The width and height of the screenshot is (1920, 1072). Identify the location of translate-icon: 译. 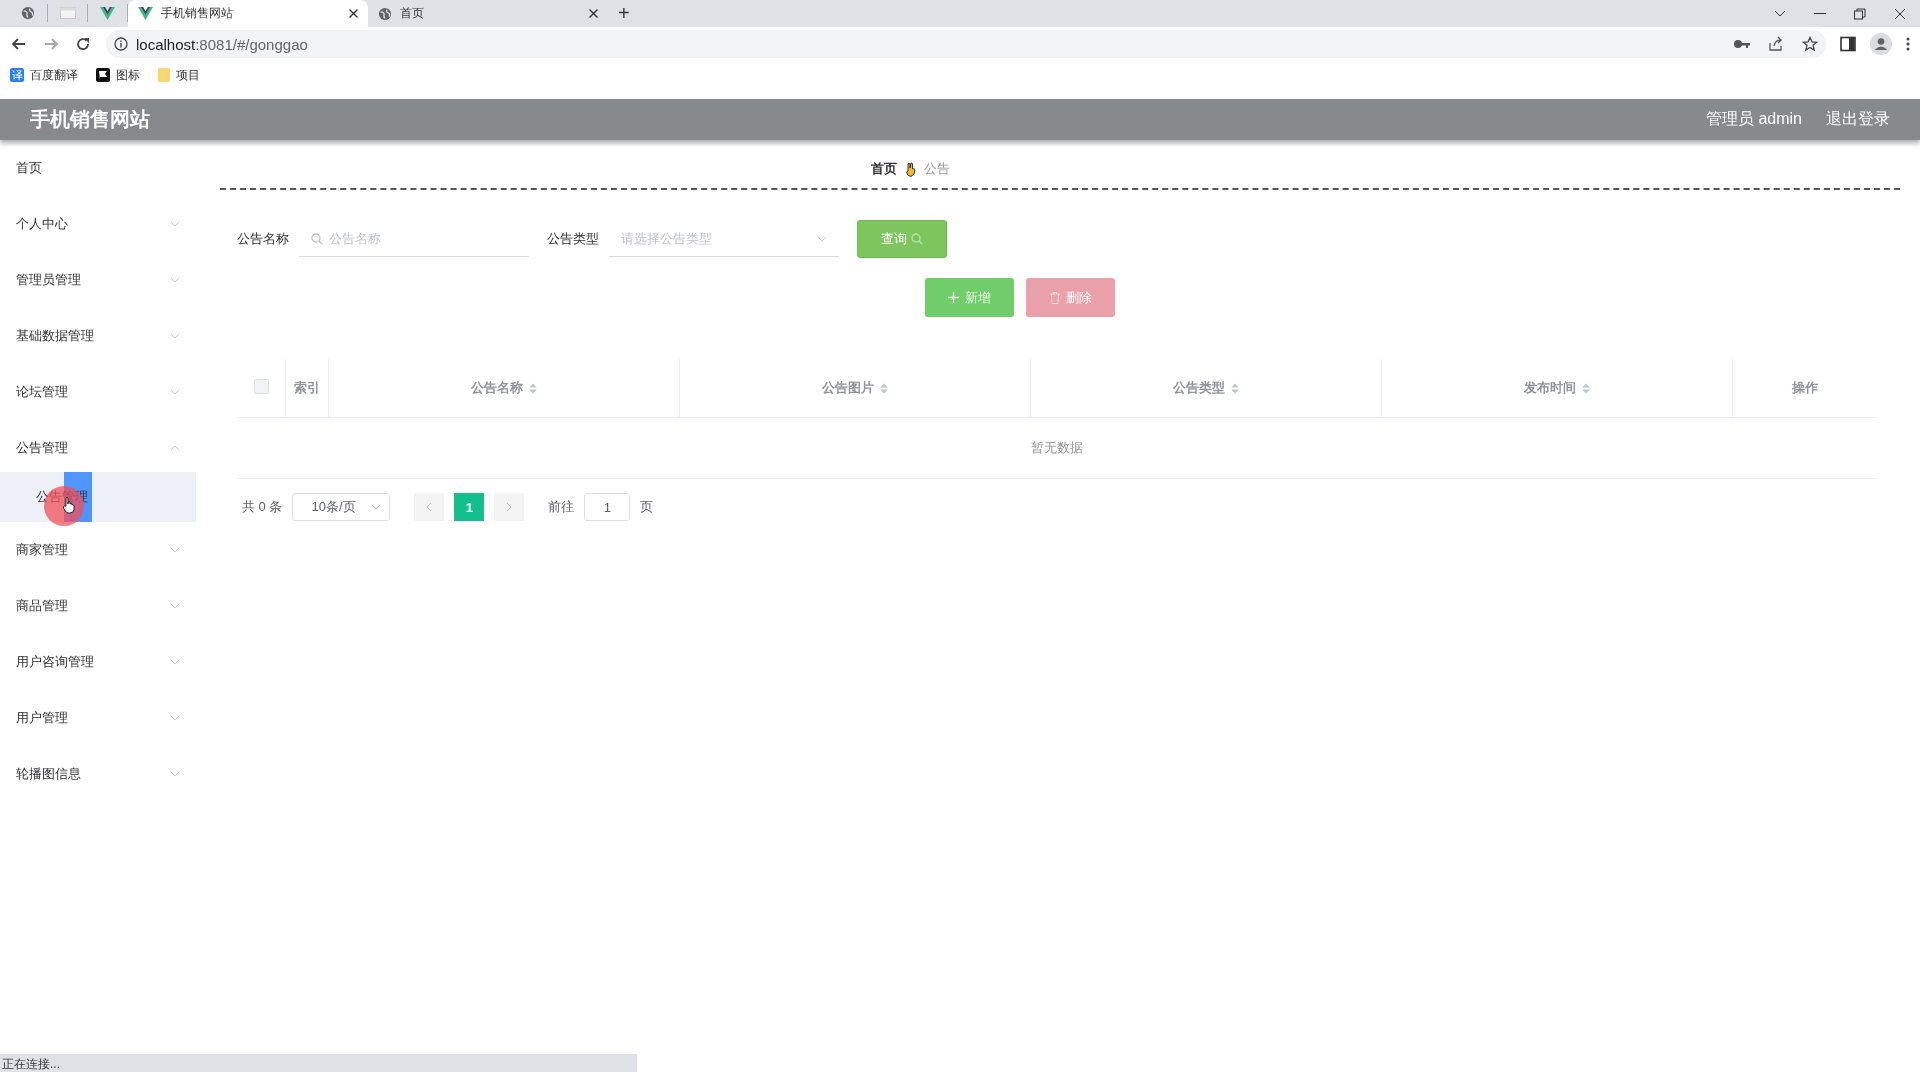
(17, 75).